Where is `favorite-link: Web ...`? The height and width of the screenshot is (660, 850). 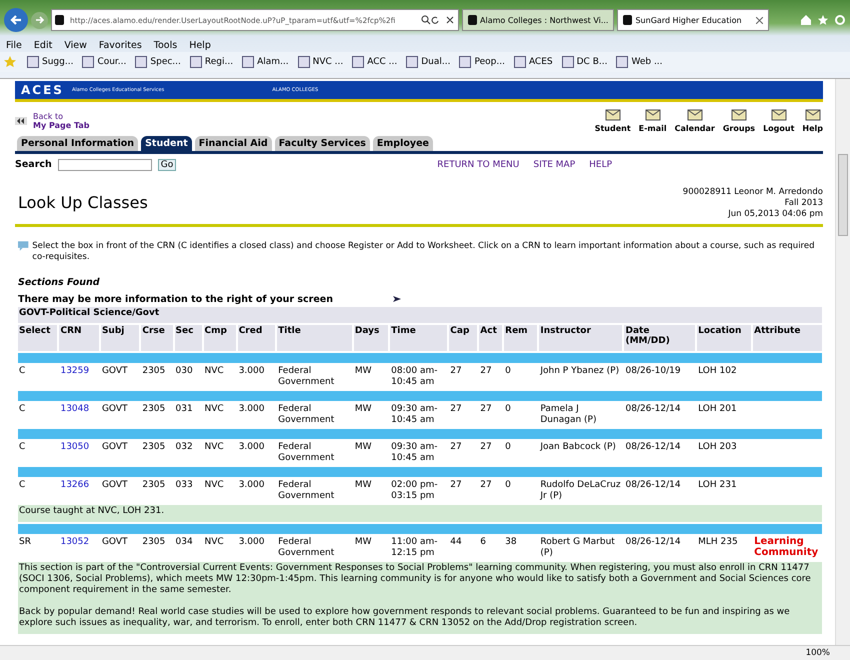 favorite-link: Web ... is located at coordinates (639, 62).